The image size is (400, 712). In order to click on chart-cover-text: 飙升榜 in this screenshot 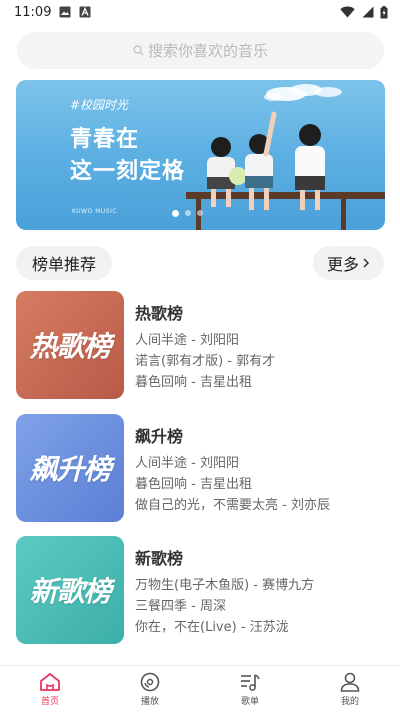, I will do `click(70, 469)`.